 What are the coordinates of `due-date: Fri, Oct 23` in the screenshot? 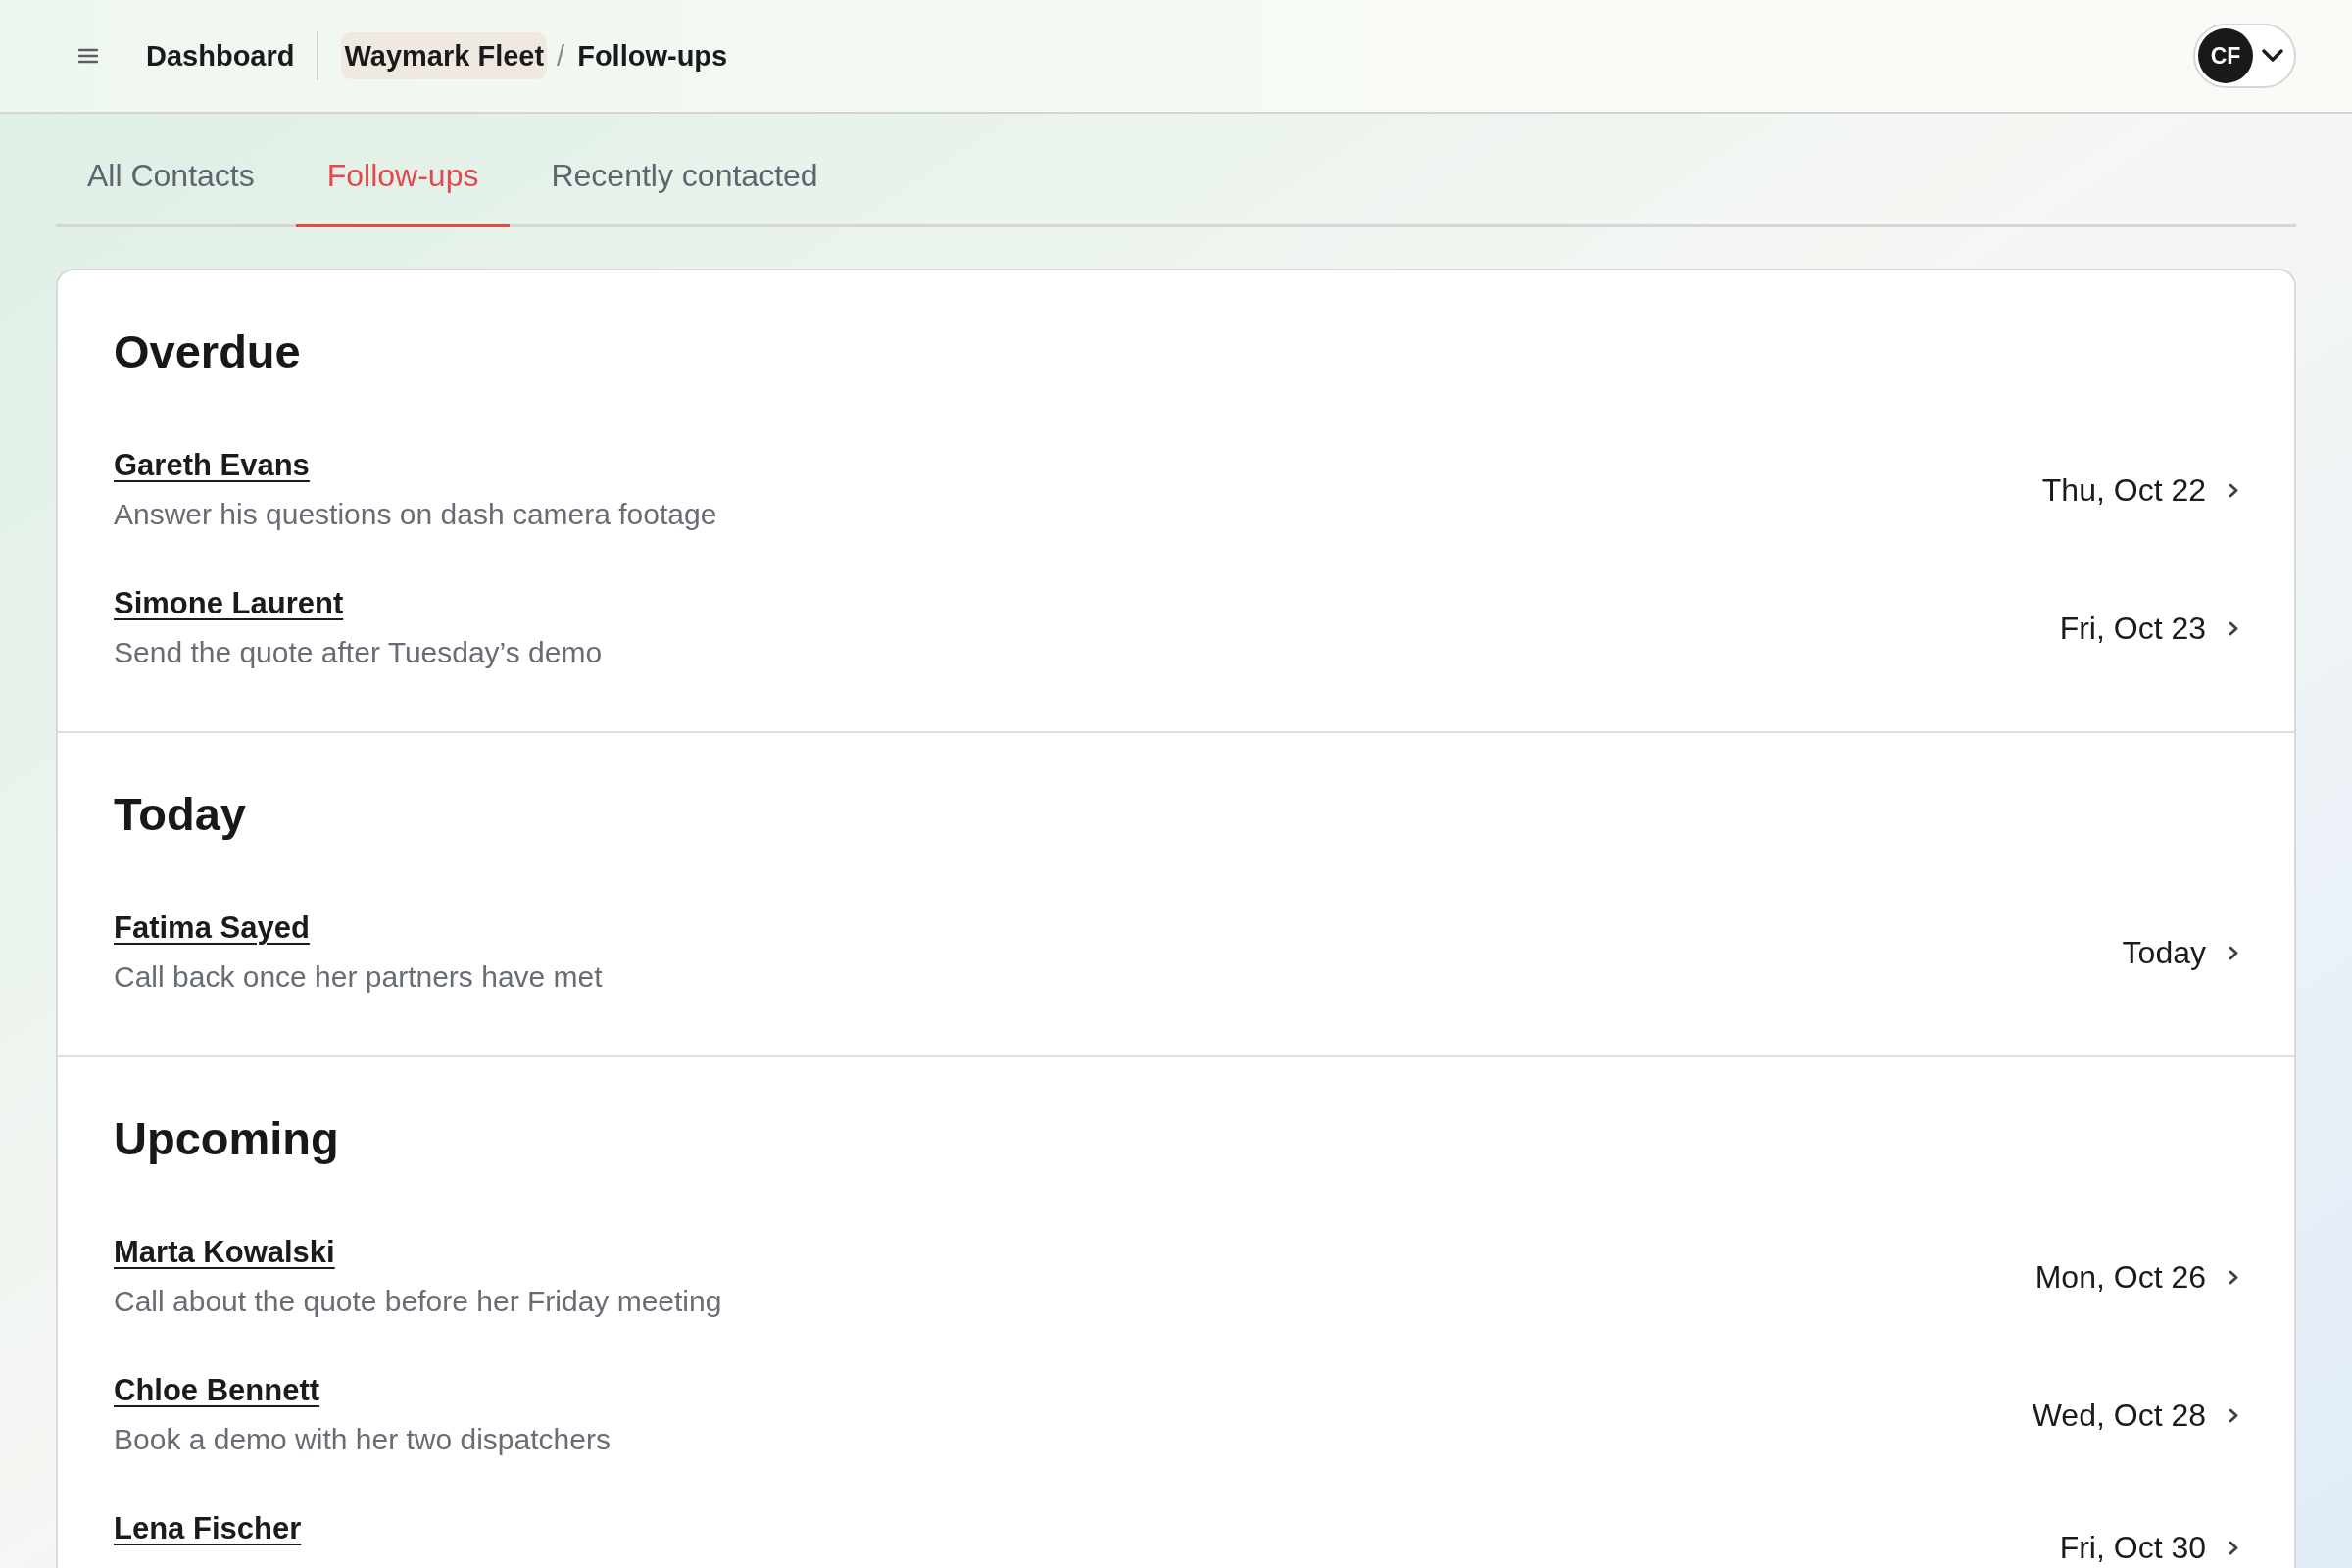 It's located at (2132, 629).